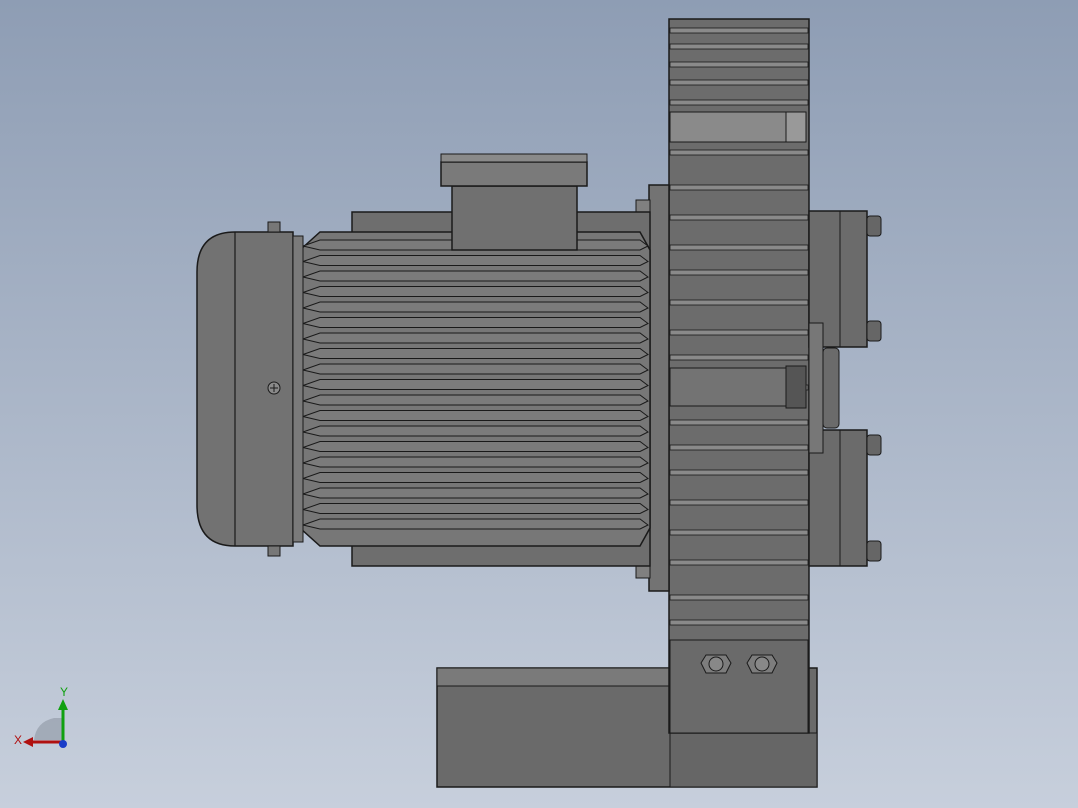 The height and width of the screenshot is (808, 1078). I want to click on x-axis-arrow-head, so click(28, 742).